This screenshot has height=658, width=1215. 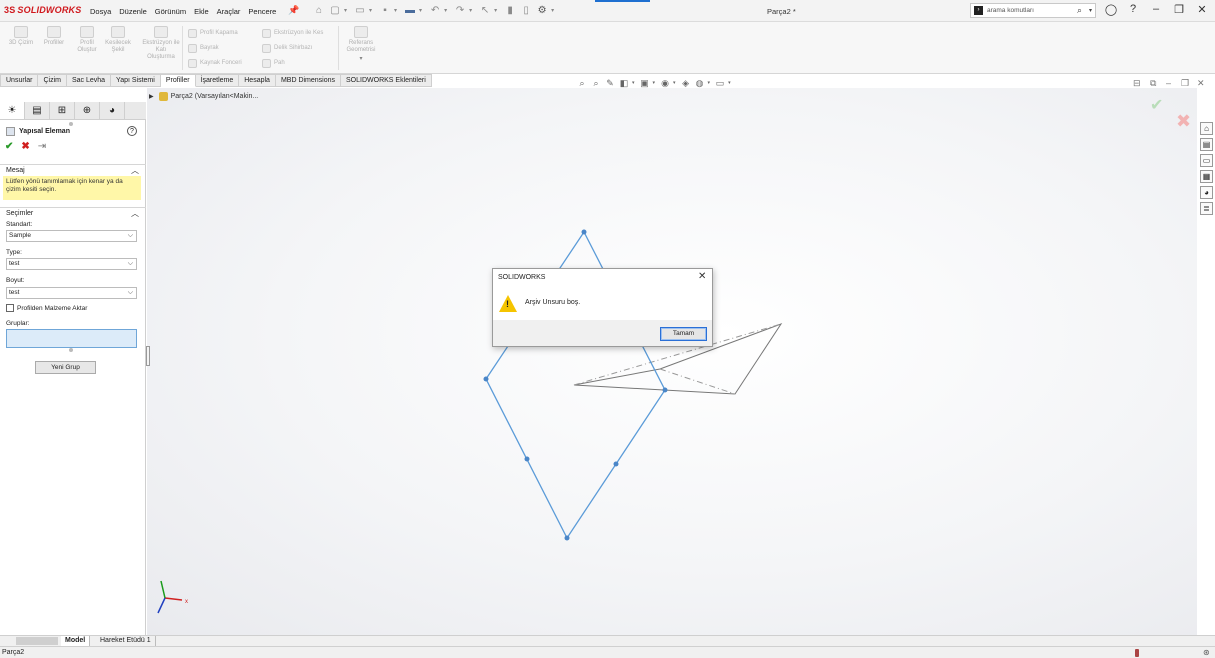 I want to click on viewport-restore-icon: ❐, so click(x=1185, y=83).